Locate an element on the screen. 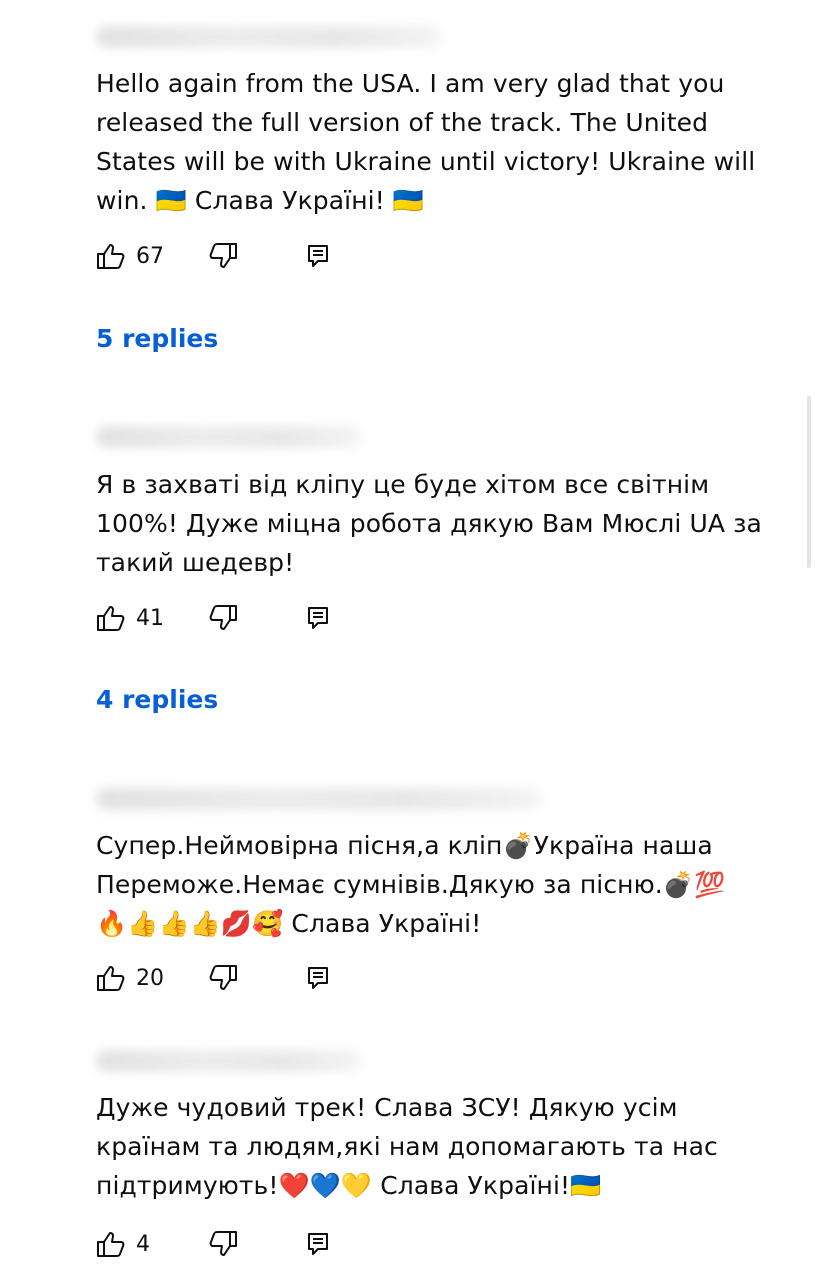 This screenshot has width=815, height=1280. scrollbar is located at coordinates (809, 482).